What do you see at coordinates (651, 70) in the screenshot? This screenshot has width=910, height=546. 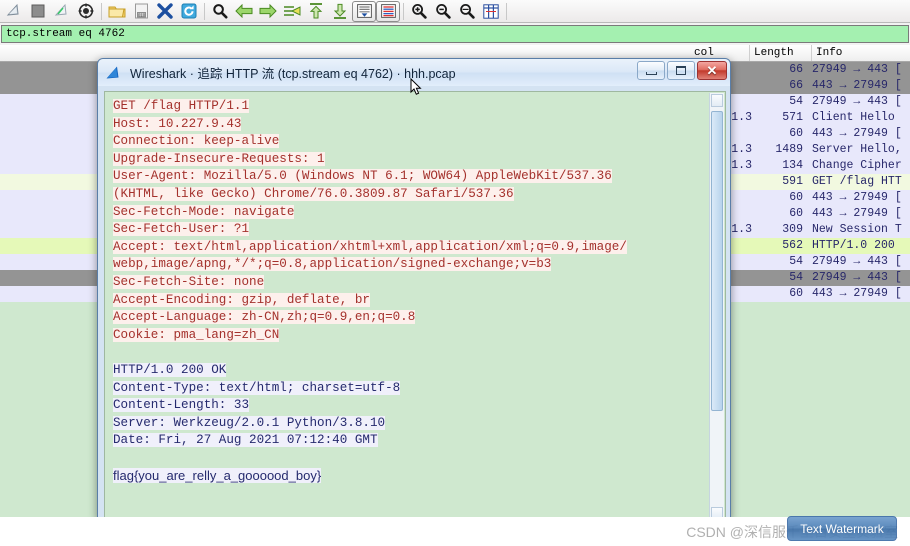 I see `minimize-button` at bounding box center [651, 70].